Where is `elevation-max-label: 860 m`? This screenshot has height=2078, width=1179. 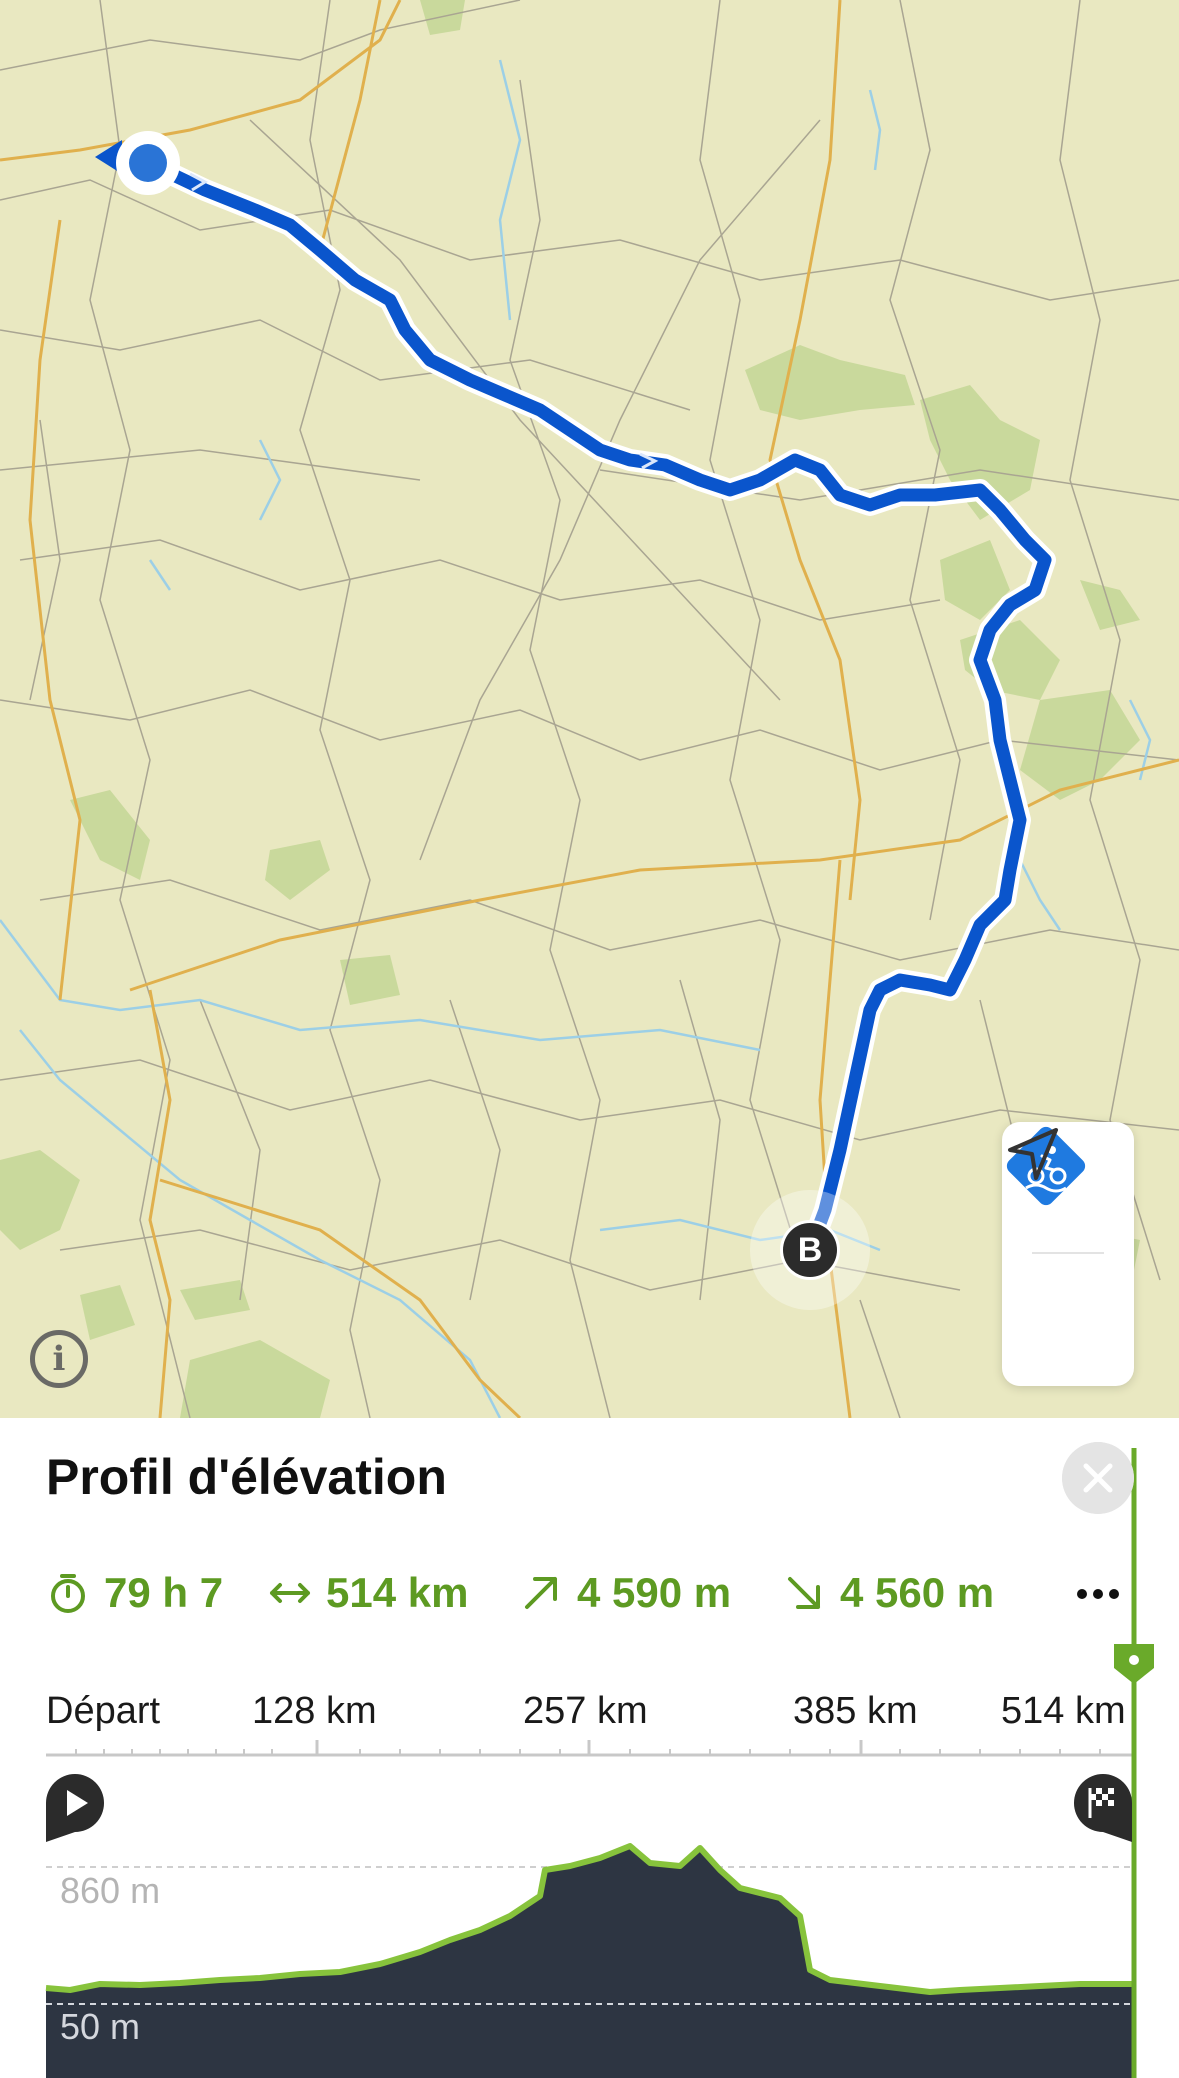 elevation-max-label: 860 m is located at coordinates (110, 1890).